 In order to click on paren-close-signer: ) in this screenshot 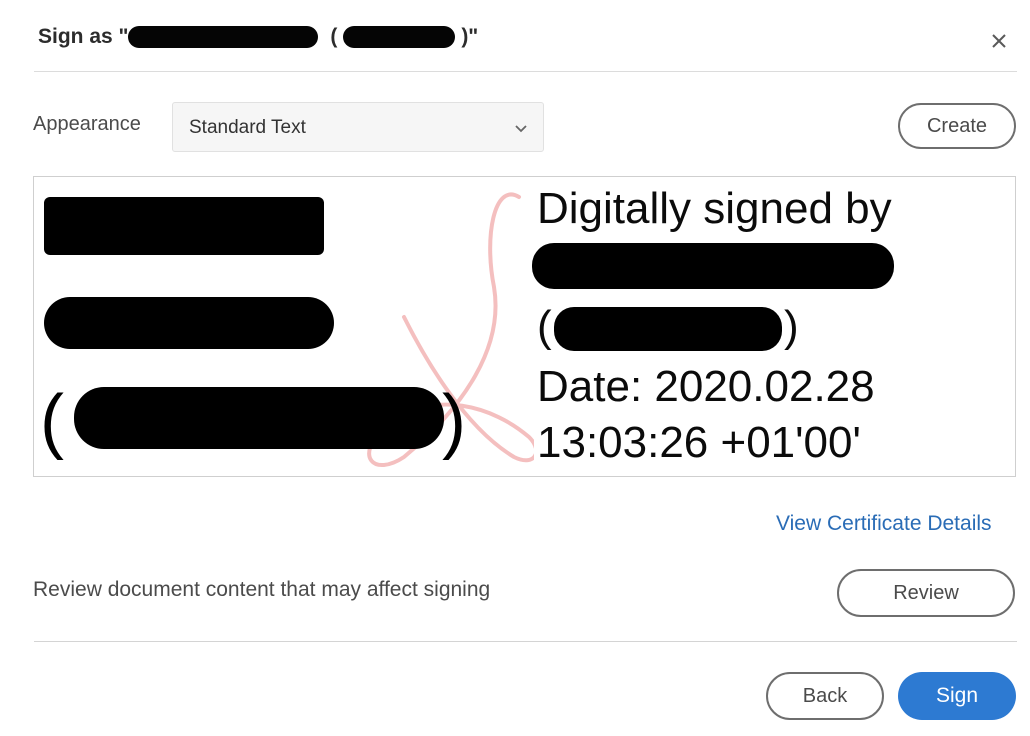, I will do `click(791, 326)`.